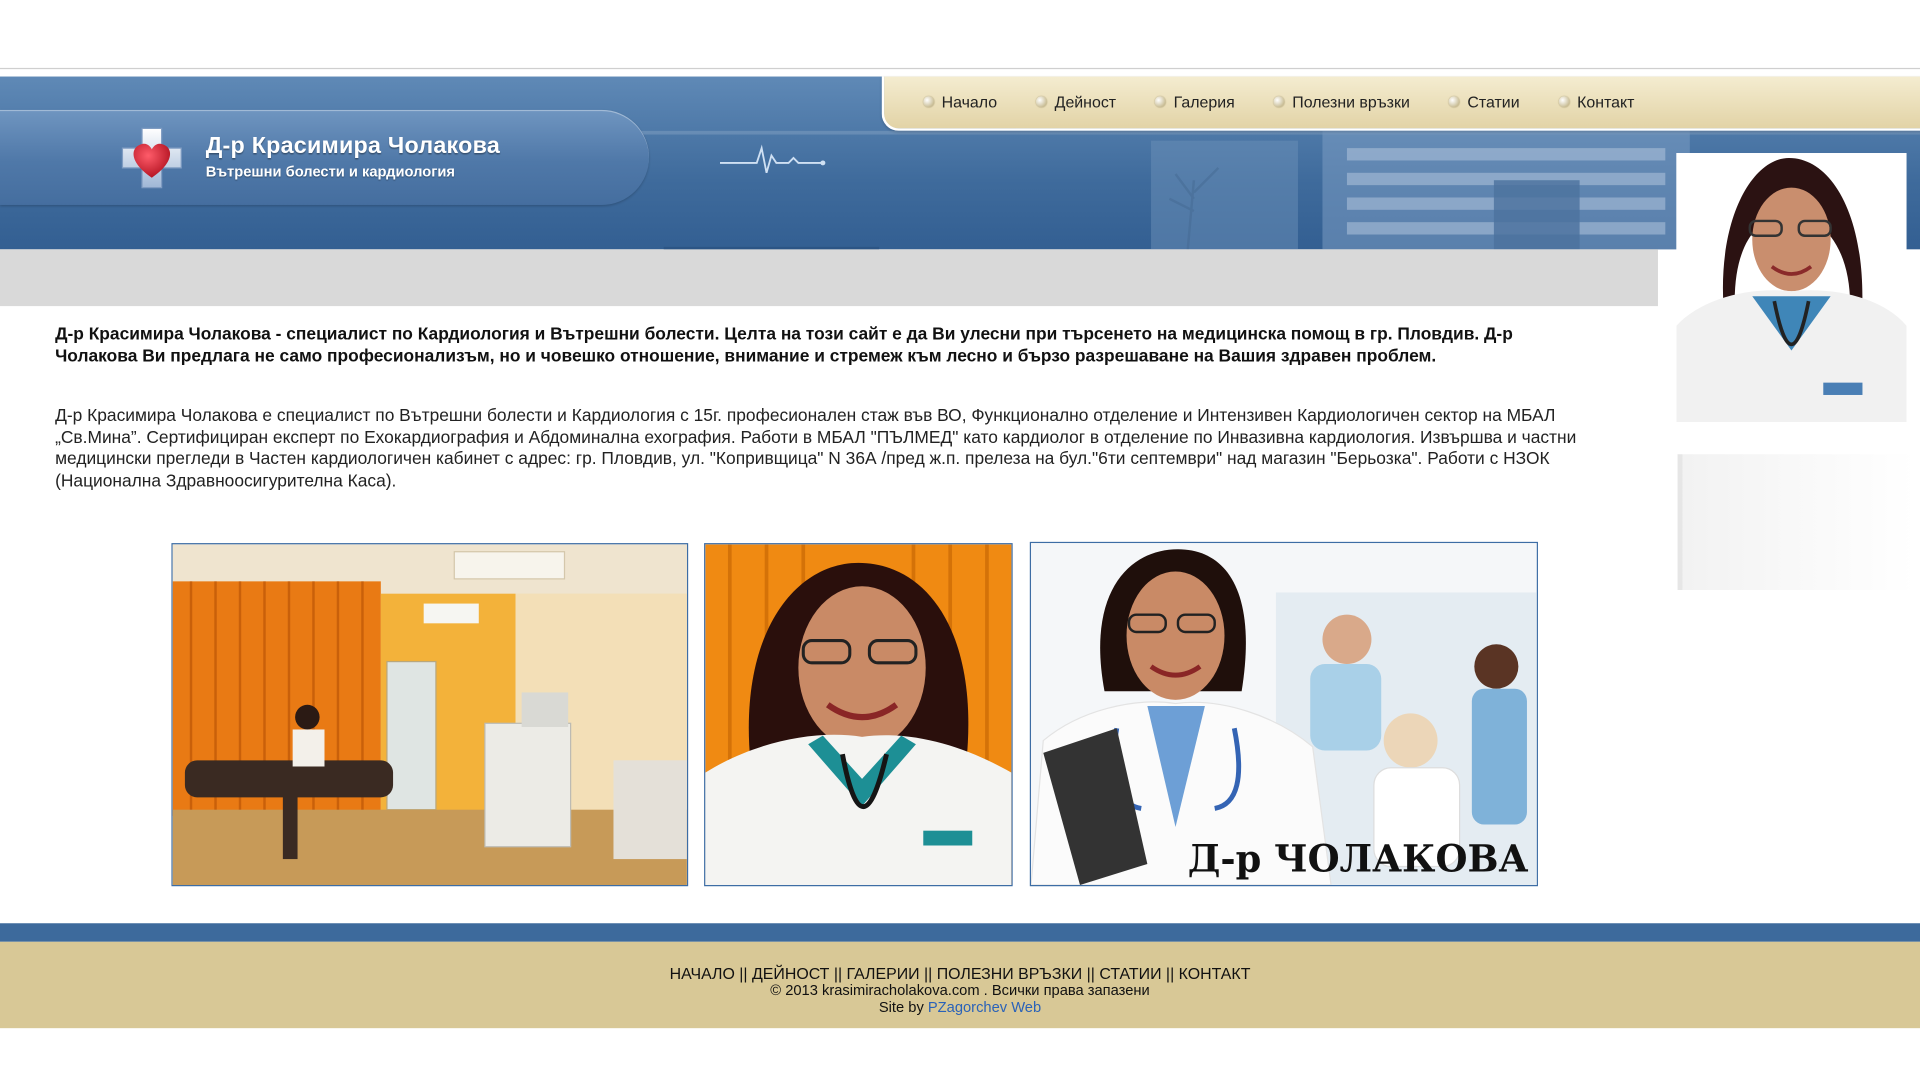 The image size is (1920, 1080). I want to click on doctor-photo, so click(858, 715).